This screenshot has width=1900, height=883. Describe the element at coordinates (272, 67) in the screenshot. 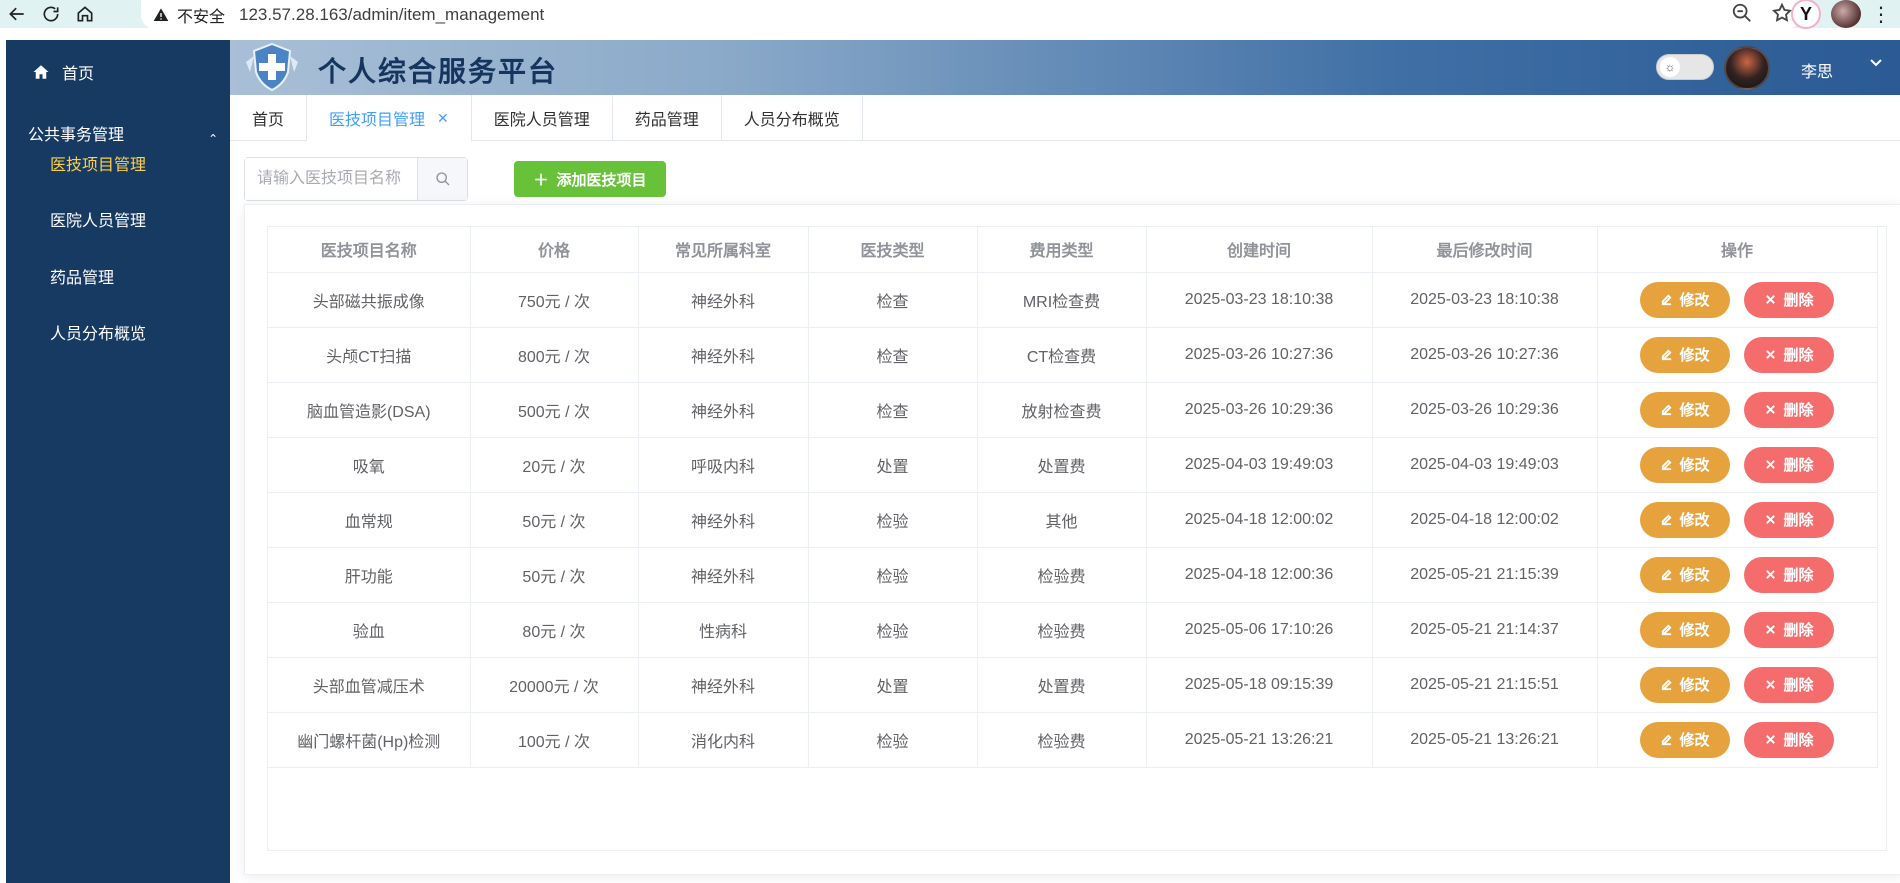

I see `shield-logo-icon` at that location.